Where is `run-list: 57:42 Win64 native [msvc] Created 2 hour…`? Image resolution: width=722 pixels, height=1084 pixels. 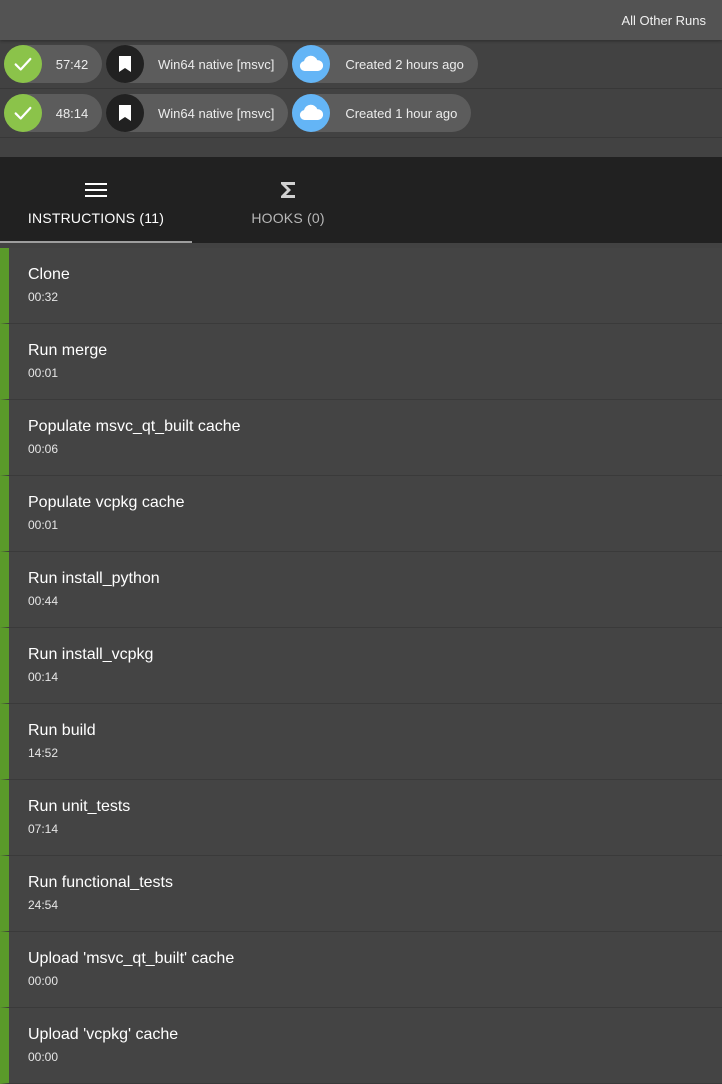
run-list: 57:42 Win64 native [msvc] Created 2 hour… is located at coordinates (361, 89).